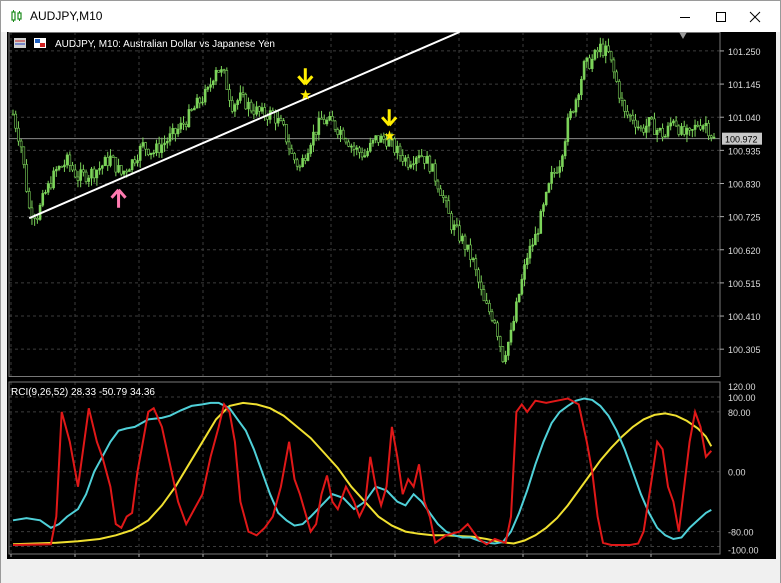  Describe the element at coordinates (744, 85) in the screenshot. I see `price-tick-label: 101.145` at that location.